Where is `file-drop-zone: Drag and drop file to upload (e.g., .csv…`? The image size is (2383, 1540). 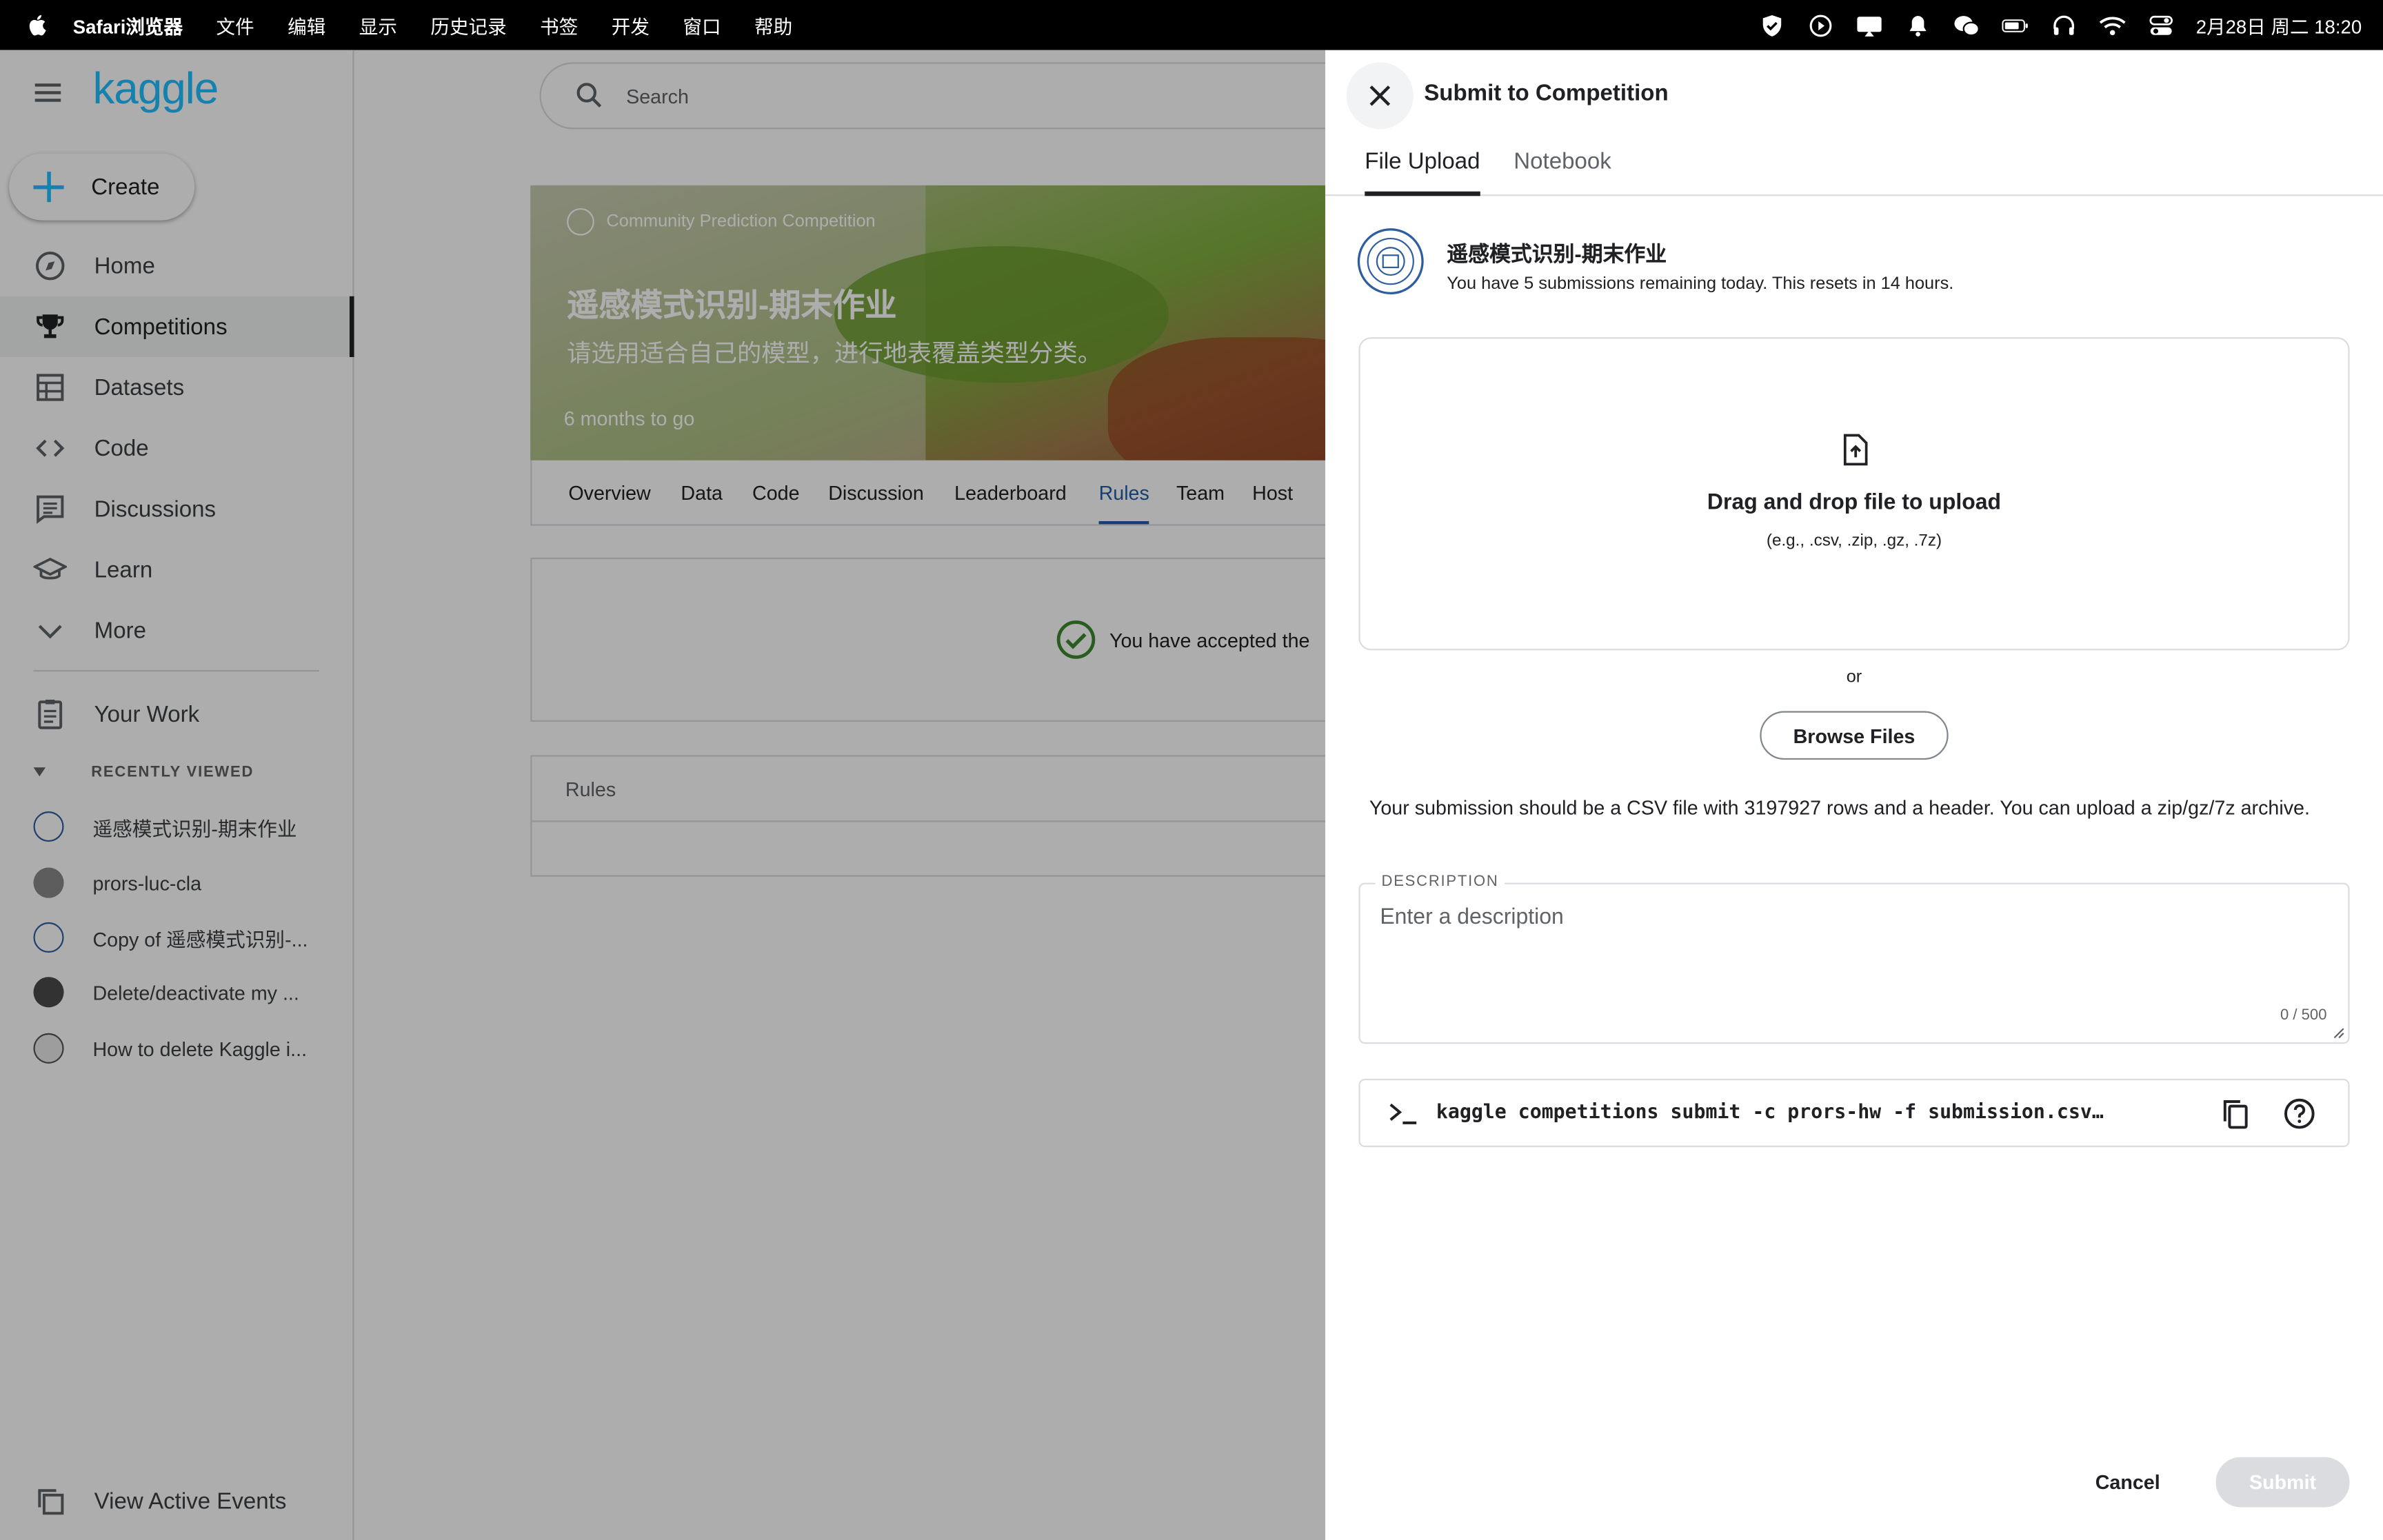 file-drop-zone: Drag and drop file to upload (e.g., .csv… is located at coordinates (1854, 494).